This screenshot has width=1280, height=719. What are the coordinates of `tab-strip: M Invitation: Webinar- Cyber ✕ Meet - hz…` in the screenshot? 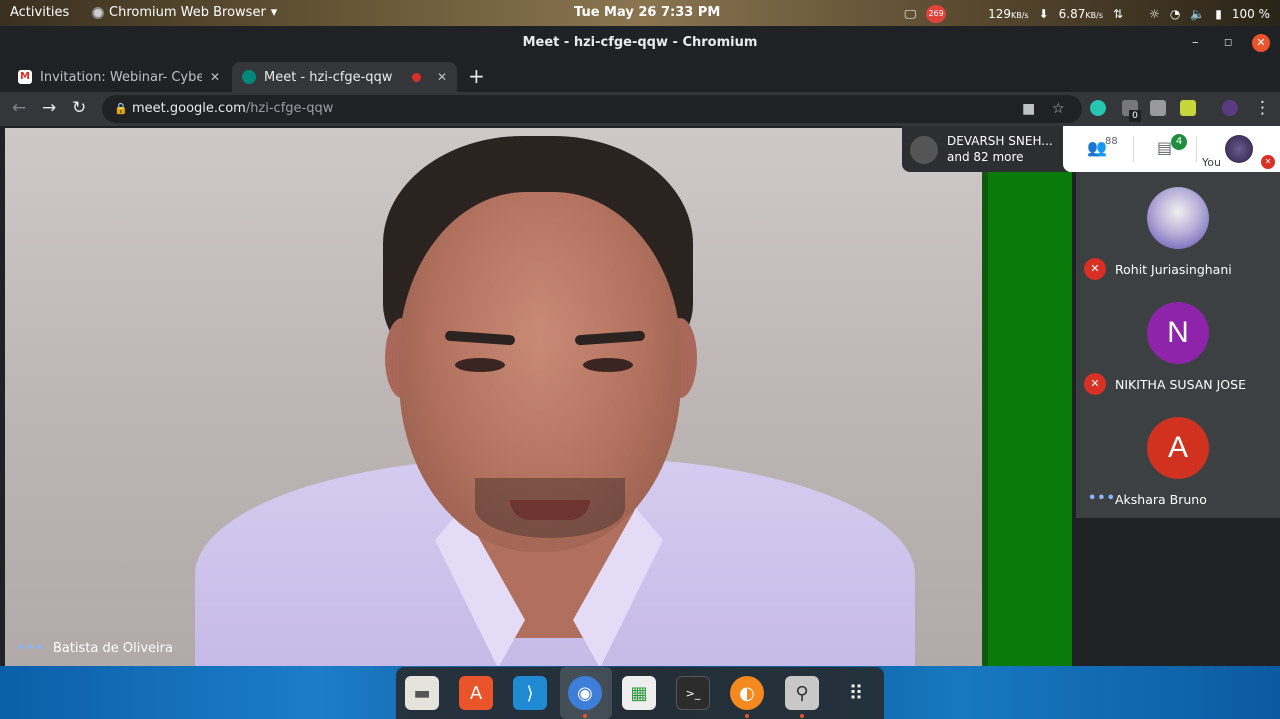 It's located at (640, 76).